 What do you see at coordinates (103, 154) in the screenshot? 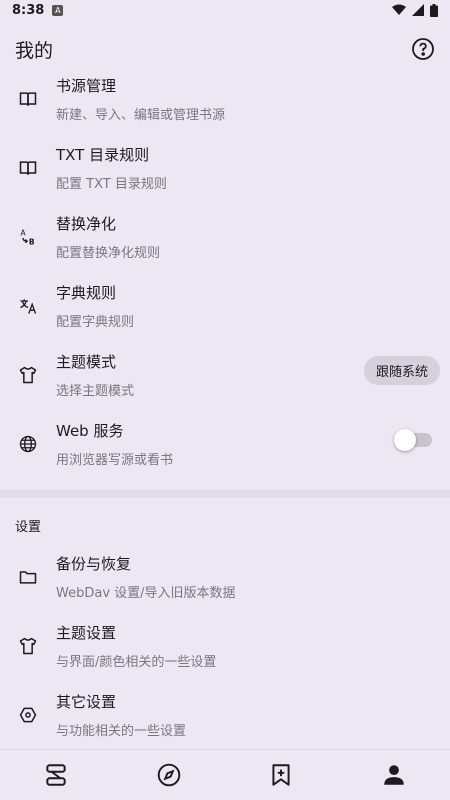
I see `item-title: TXT 目录规则` at bounding box center [103, 154].